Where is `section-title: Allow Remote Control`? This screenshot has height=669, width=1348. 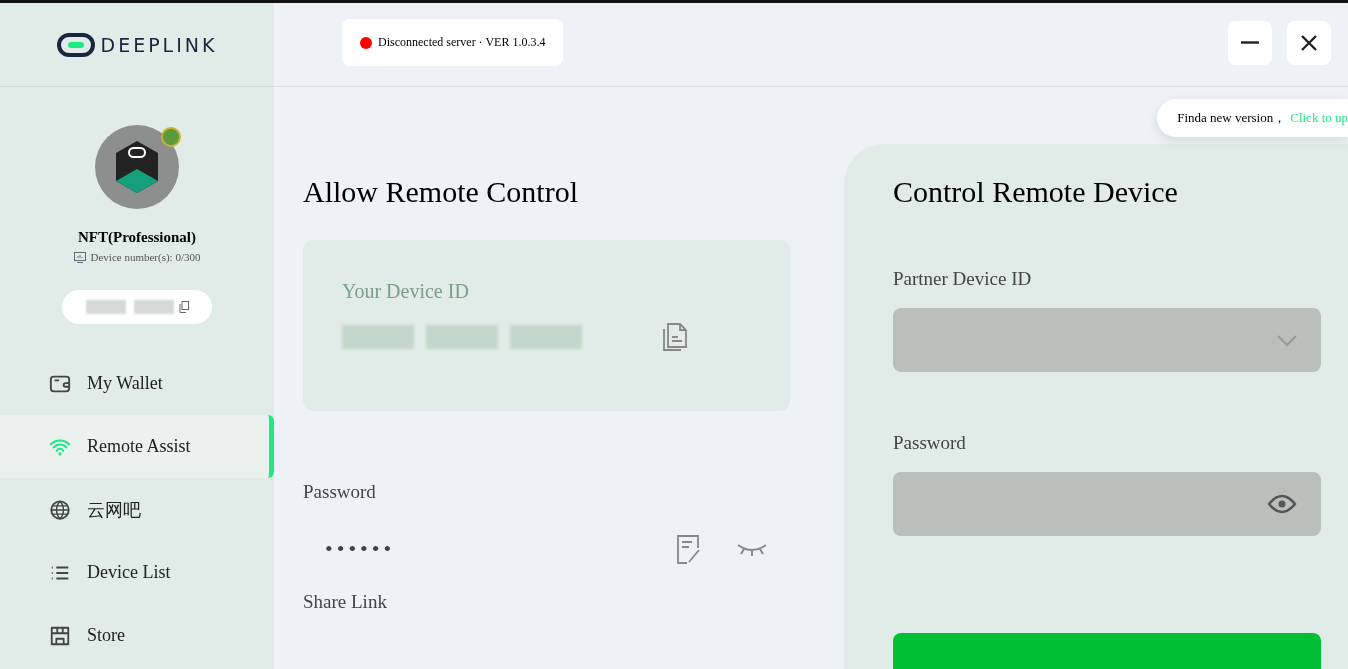
section-title: Allow Remote Control is located at coordinates (441, 192).